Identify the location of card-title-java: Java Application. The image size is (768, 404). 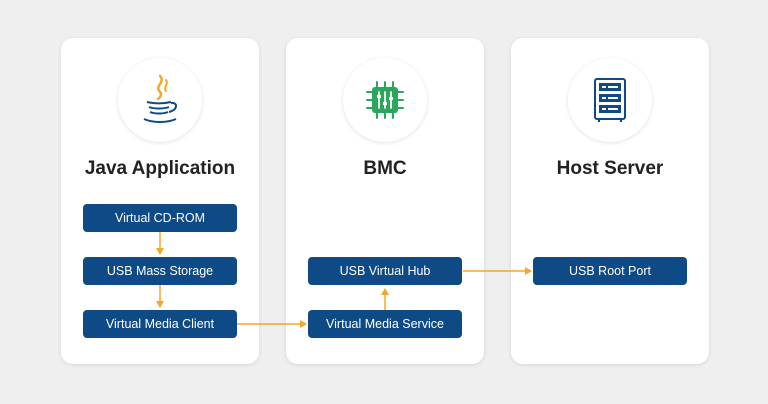
(160, 168).